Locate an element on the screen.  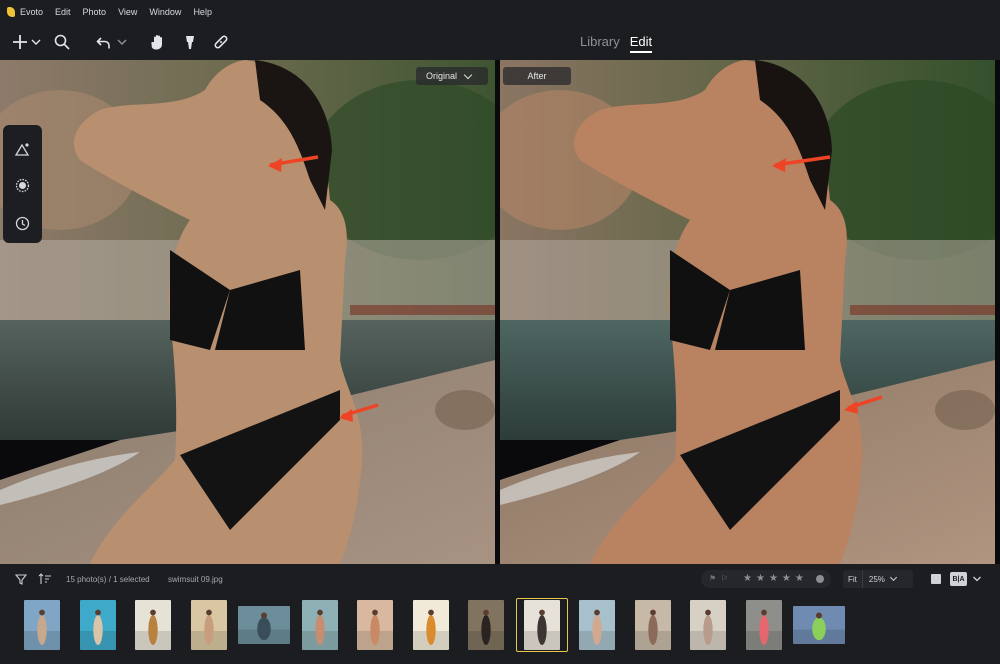
fit-button: Fit is located at coordinates (853, 579).